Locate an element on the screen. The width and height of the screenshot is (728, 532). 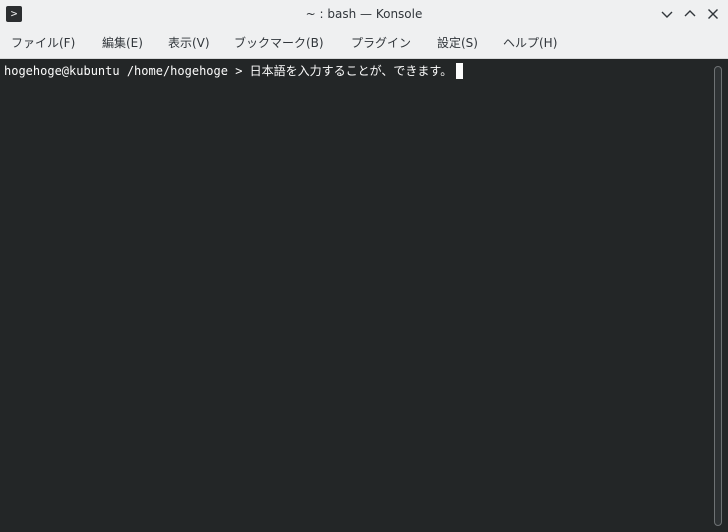
shell-prompt: hogehoge@kubuntu /home/hogehoge > is located at coordinates (127, 71).